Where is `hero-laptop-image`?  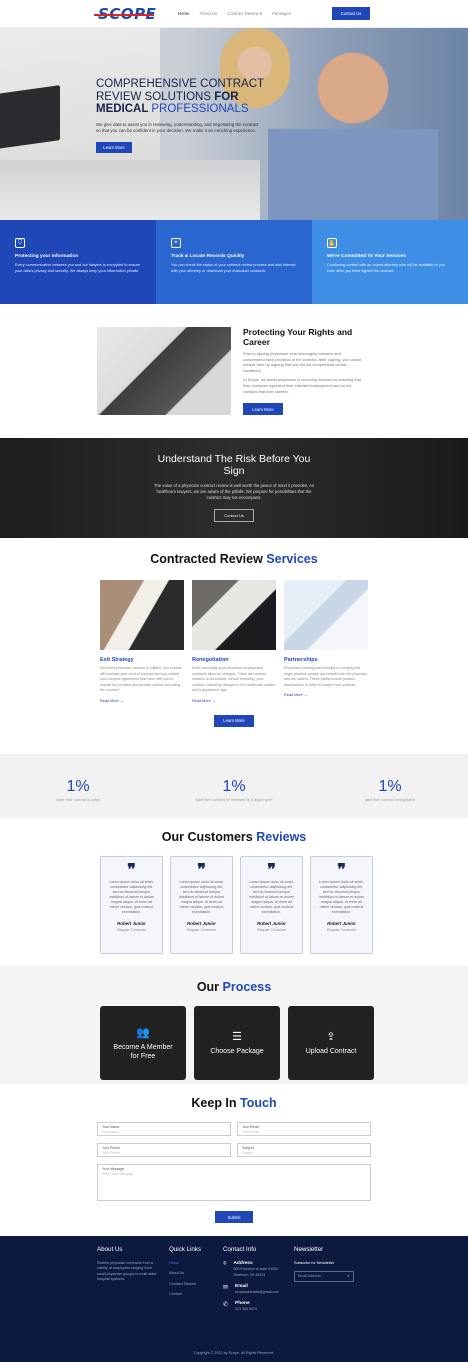 hero-laptop-image is located at coordinates (30, 117).